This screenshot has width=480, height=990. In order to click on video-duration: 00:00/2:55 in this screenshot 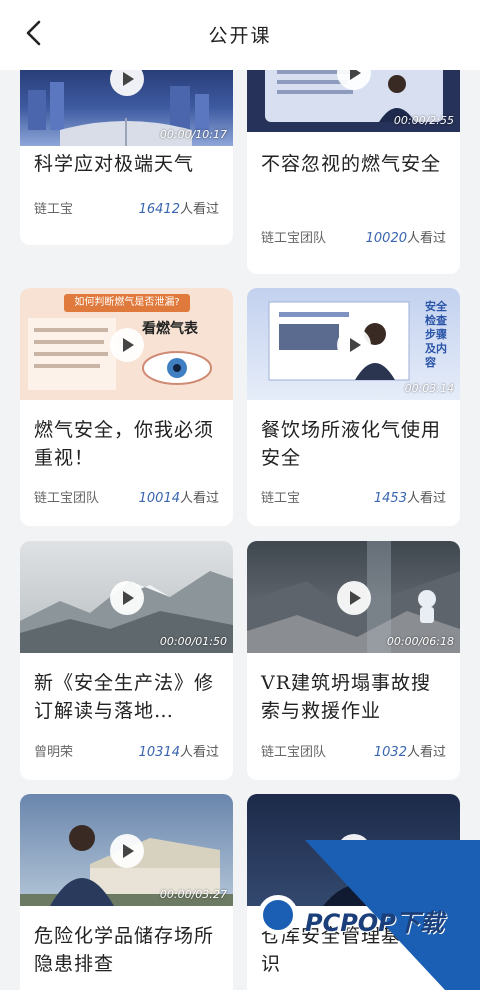, I will do `click(423, 120)`.